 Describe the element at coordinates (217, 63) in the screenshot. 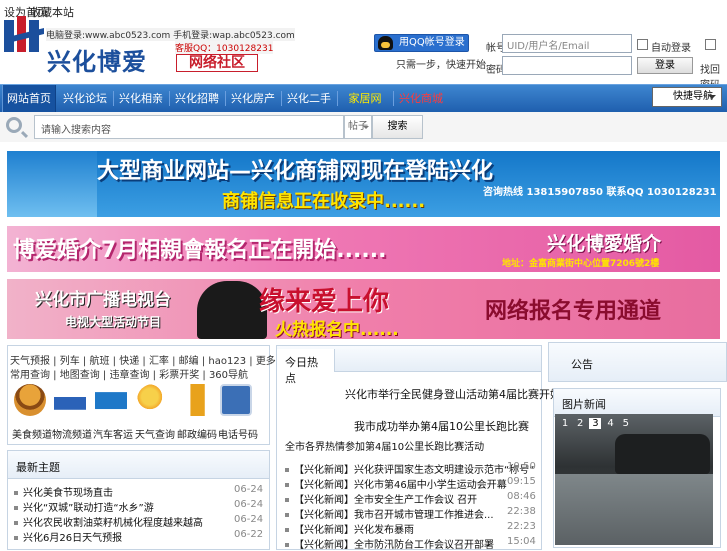

I see `logo-subtext: 网络社区` at that location.